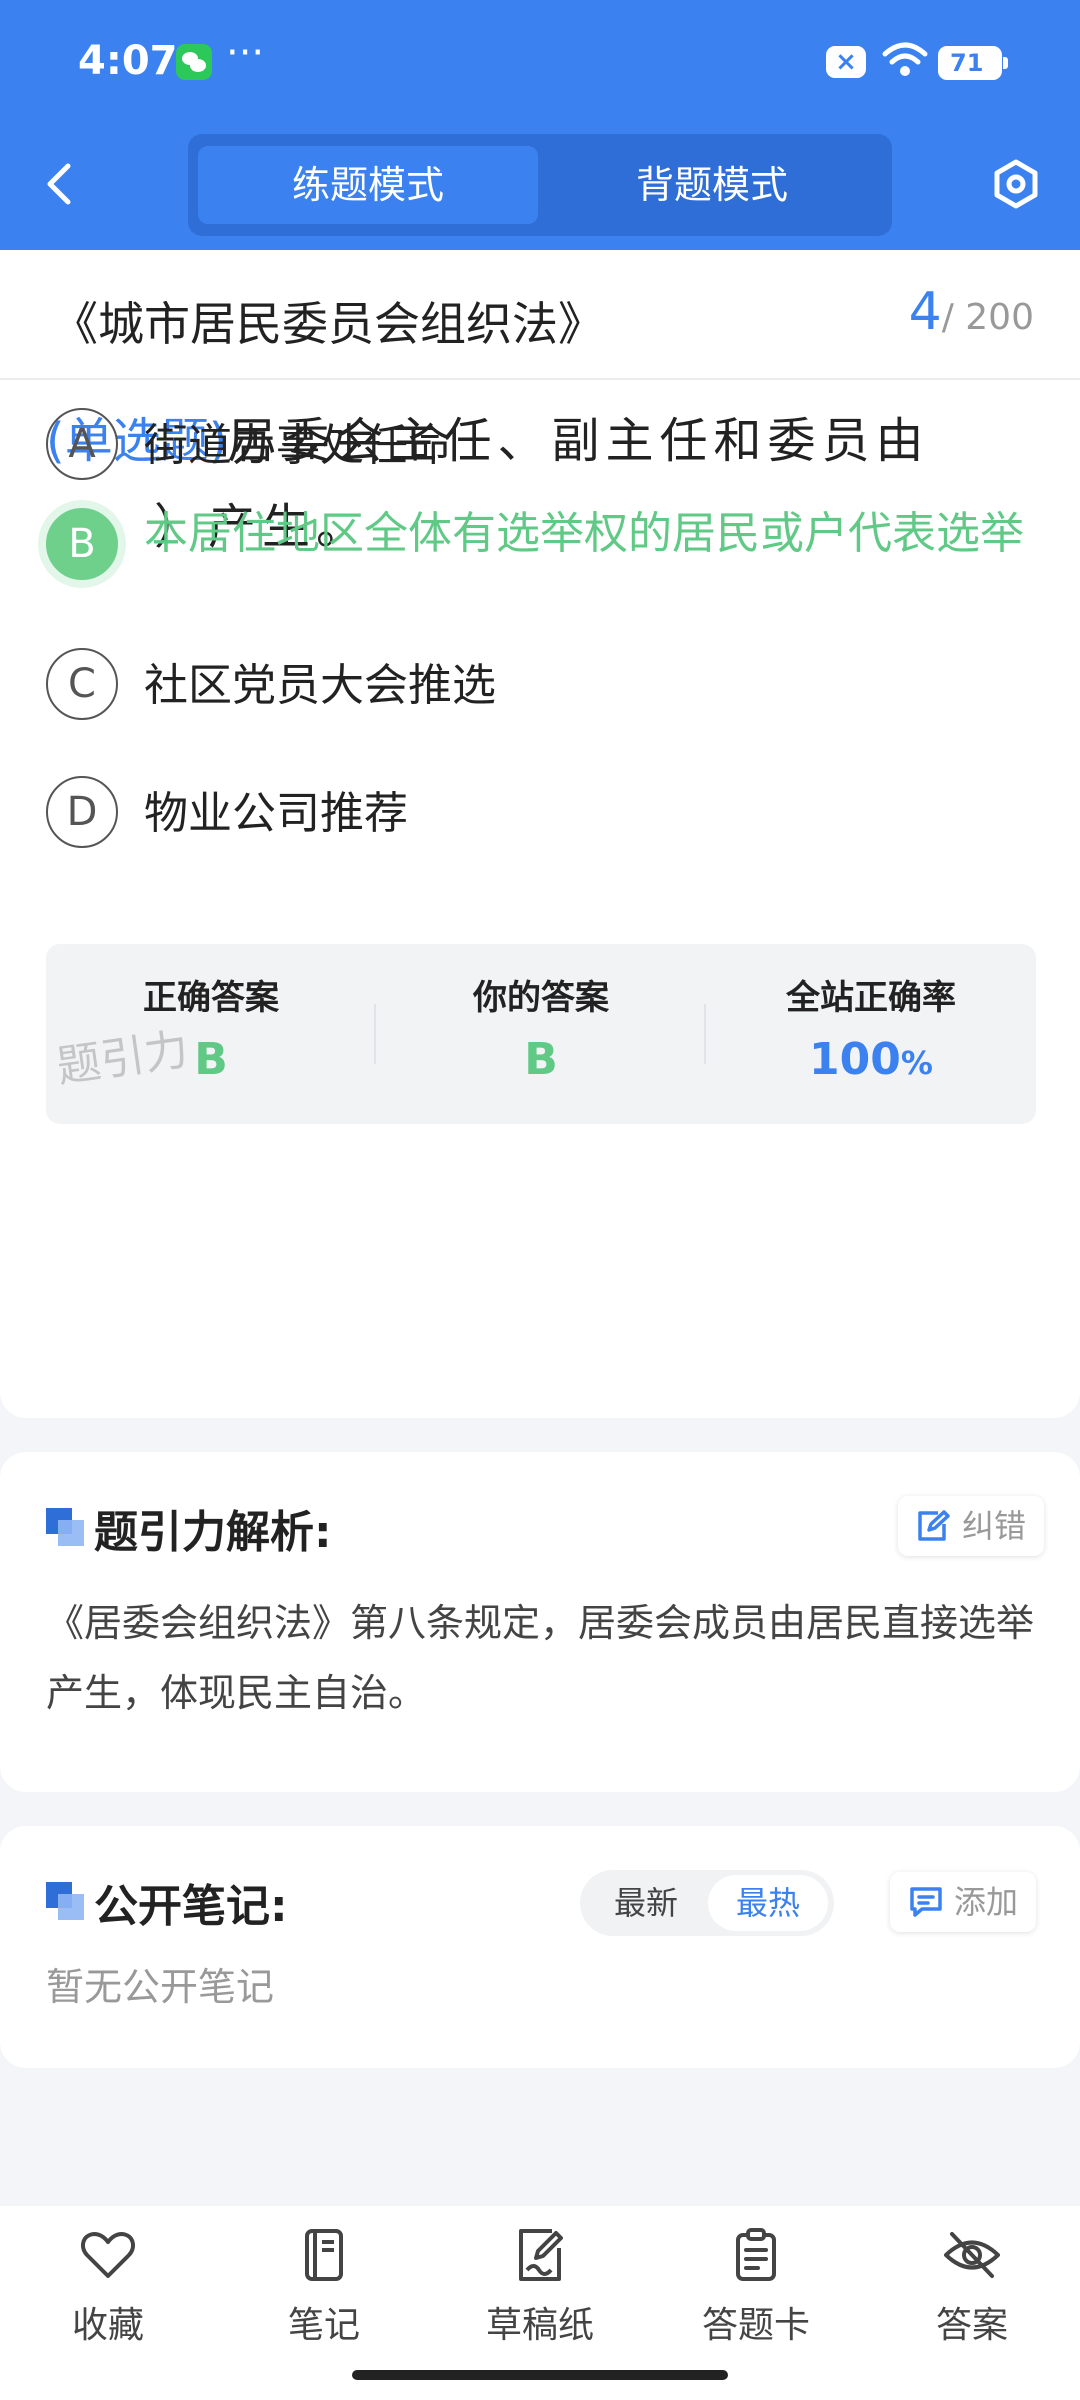 The width and height of the screenshot is (1080, 2400). What do you see at coordinates (213, 1532) in the screenshot?
I see `analysis-title: 题引力解析:` at bounding box center [213, 1532].